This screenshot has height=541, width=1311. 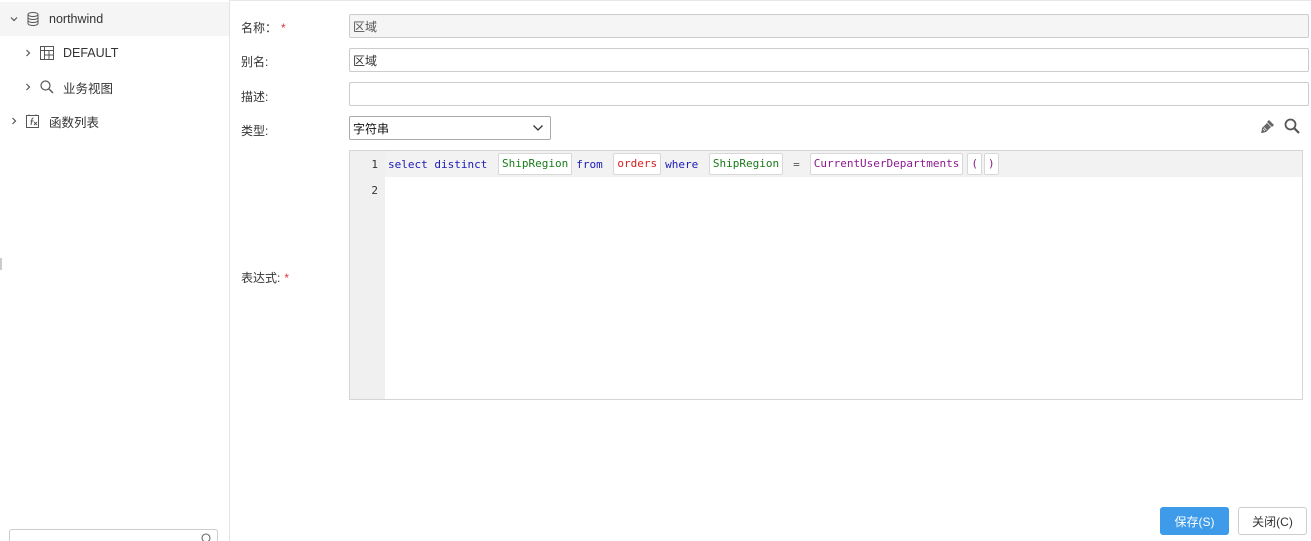 What do you see at coordinates (1, 264) in the screenshot?
I see `resize-handle` at bounding box center [1, 264].